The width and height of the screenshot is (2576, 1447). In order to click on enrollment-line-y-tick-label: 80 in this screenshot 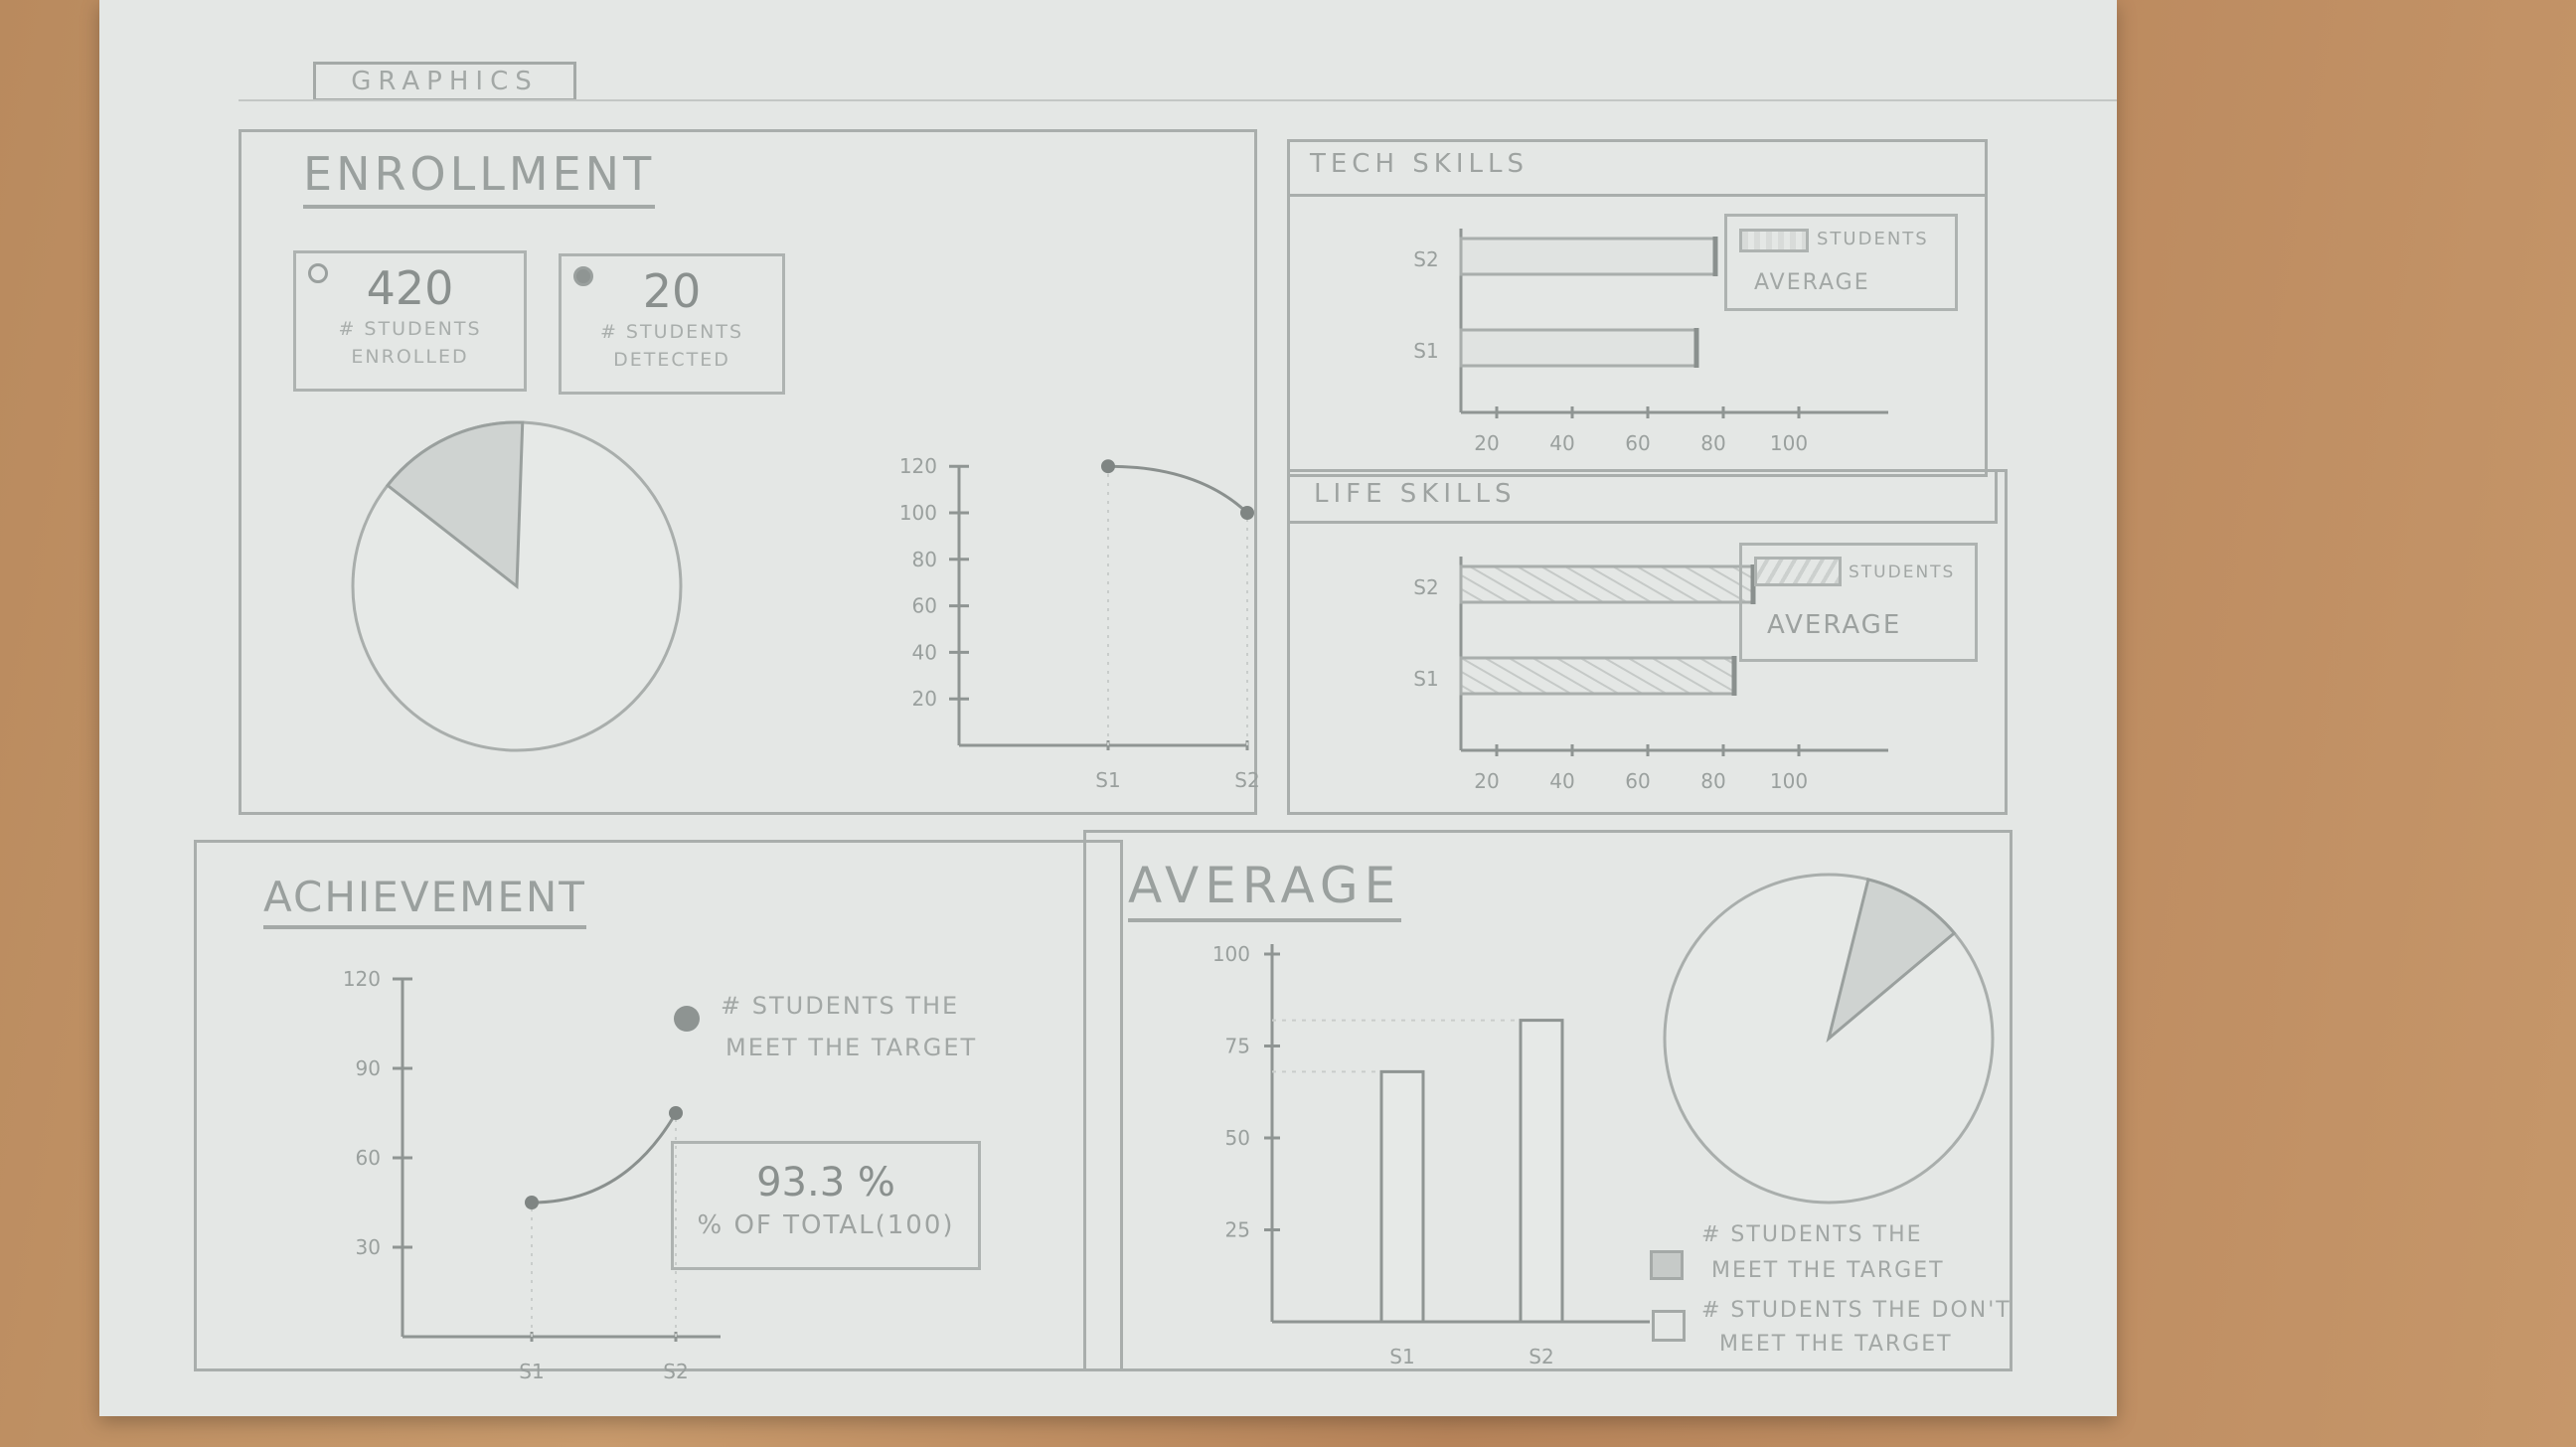, I will do `click(924, 560)`.